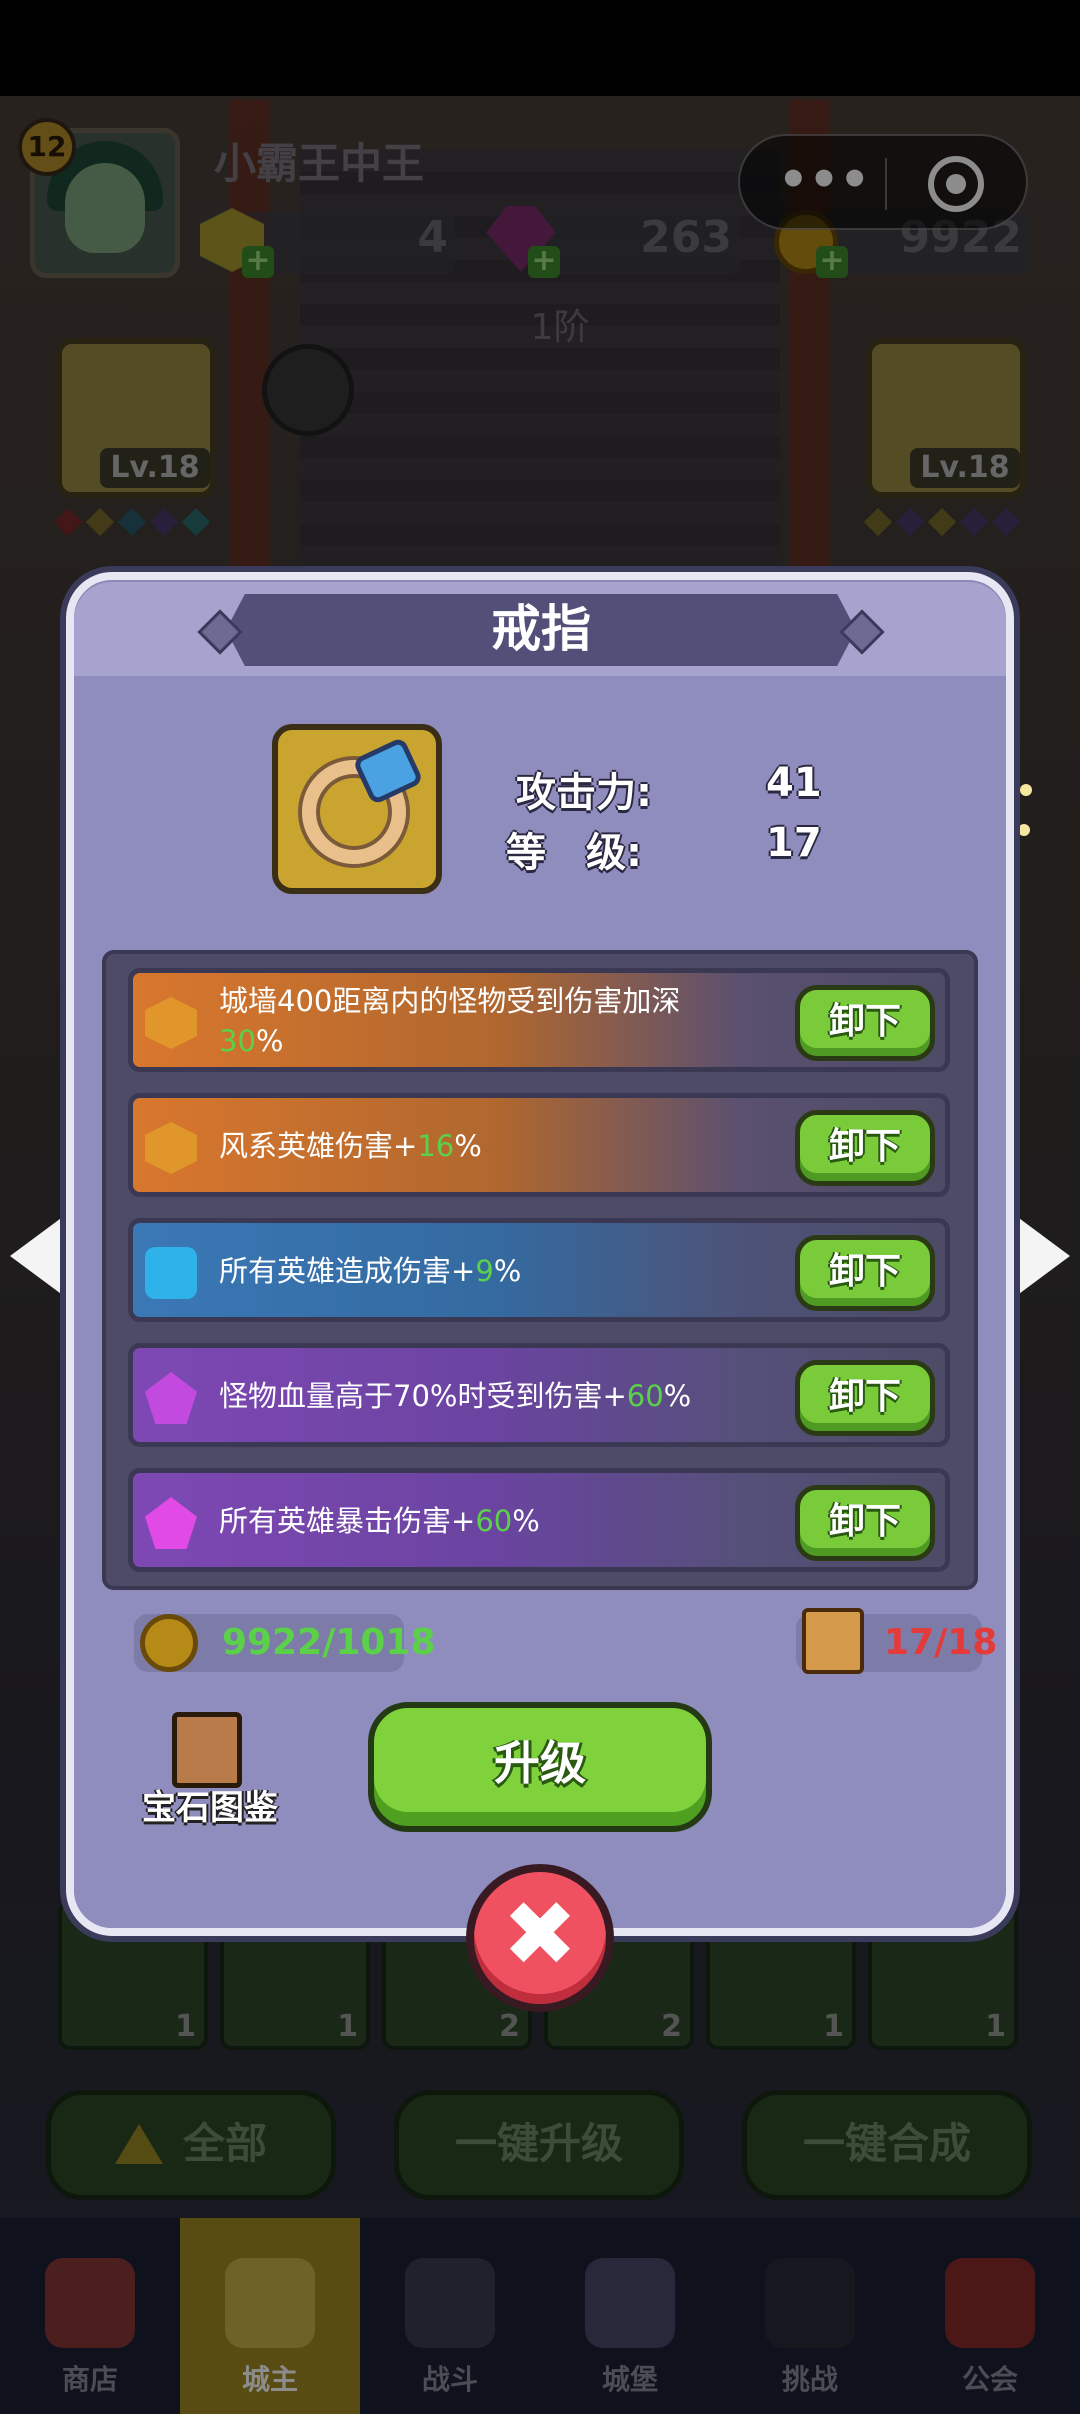 This screenshot has width=1080, height=2414. I want to click on attack-value: 41, so click(794, 783).